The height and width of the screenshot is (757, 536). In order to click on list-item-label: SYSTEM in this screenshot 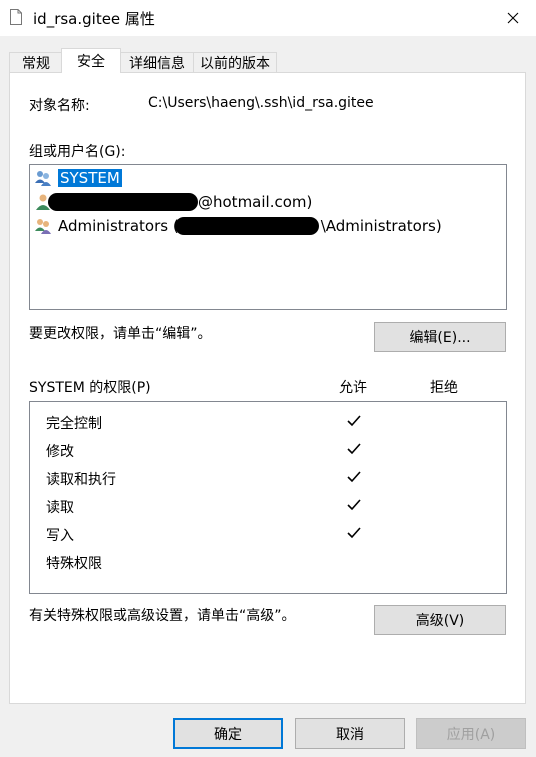, I will do `click(90, 178)`.